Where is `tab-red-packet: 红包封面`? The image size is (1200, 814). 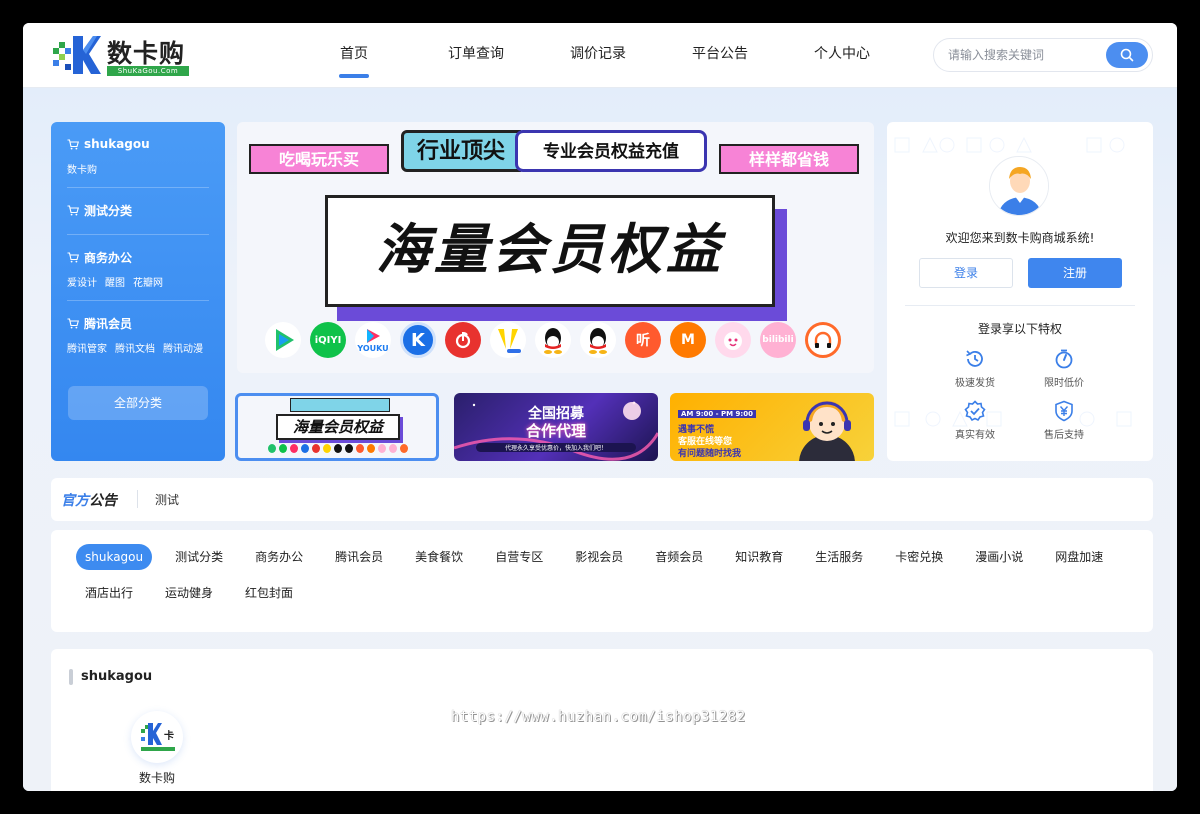 tab-red-packet: 红包封面 is located at coordinates (269, 593).